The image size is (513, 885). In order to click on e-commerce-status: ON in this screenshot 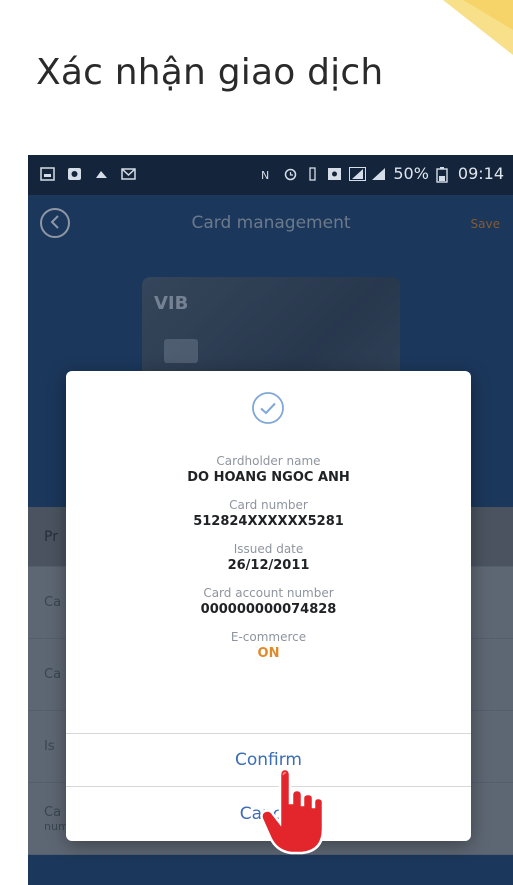, I will do `click(268, 653)`.